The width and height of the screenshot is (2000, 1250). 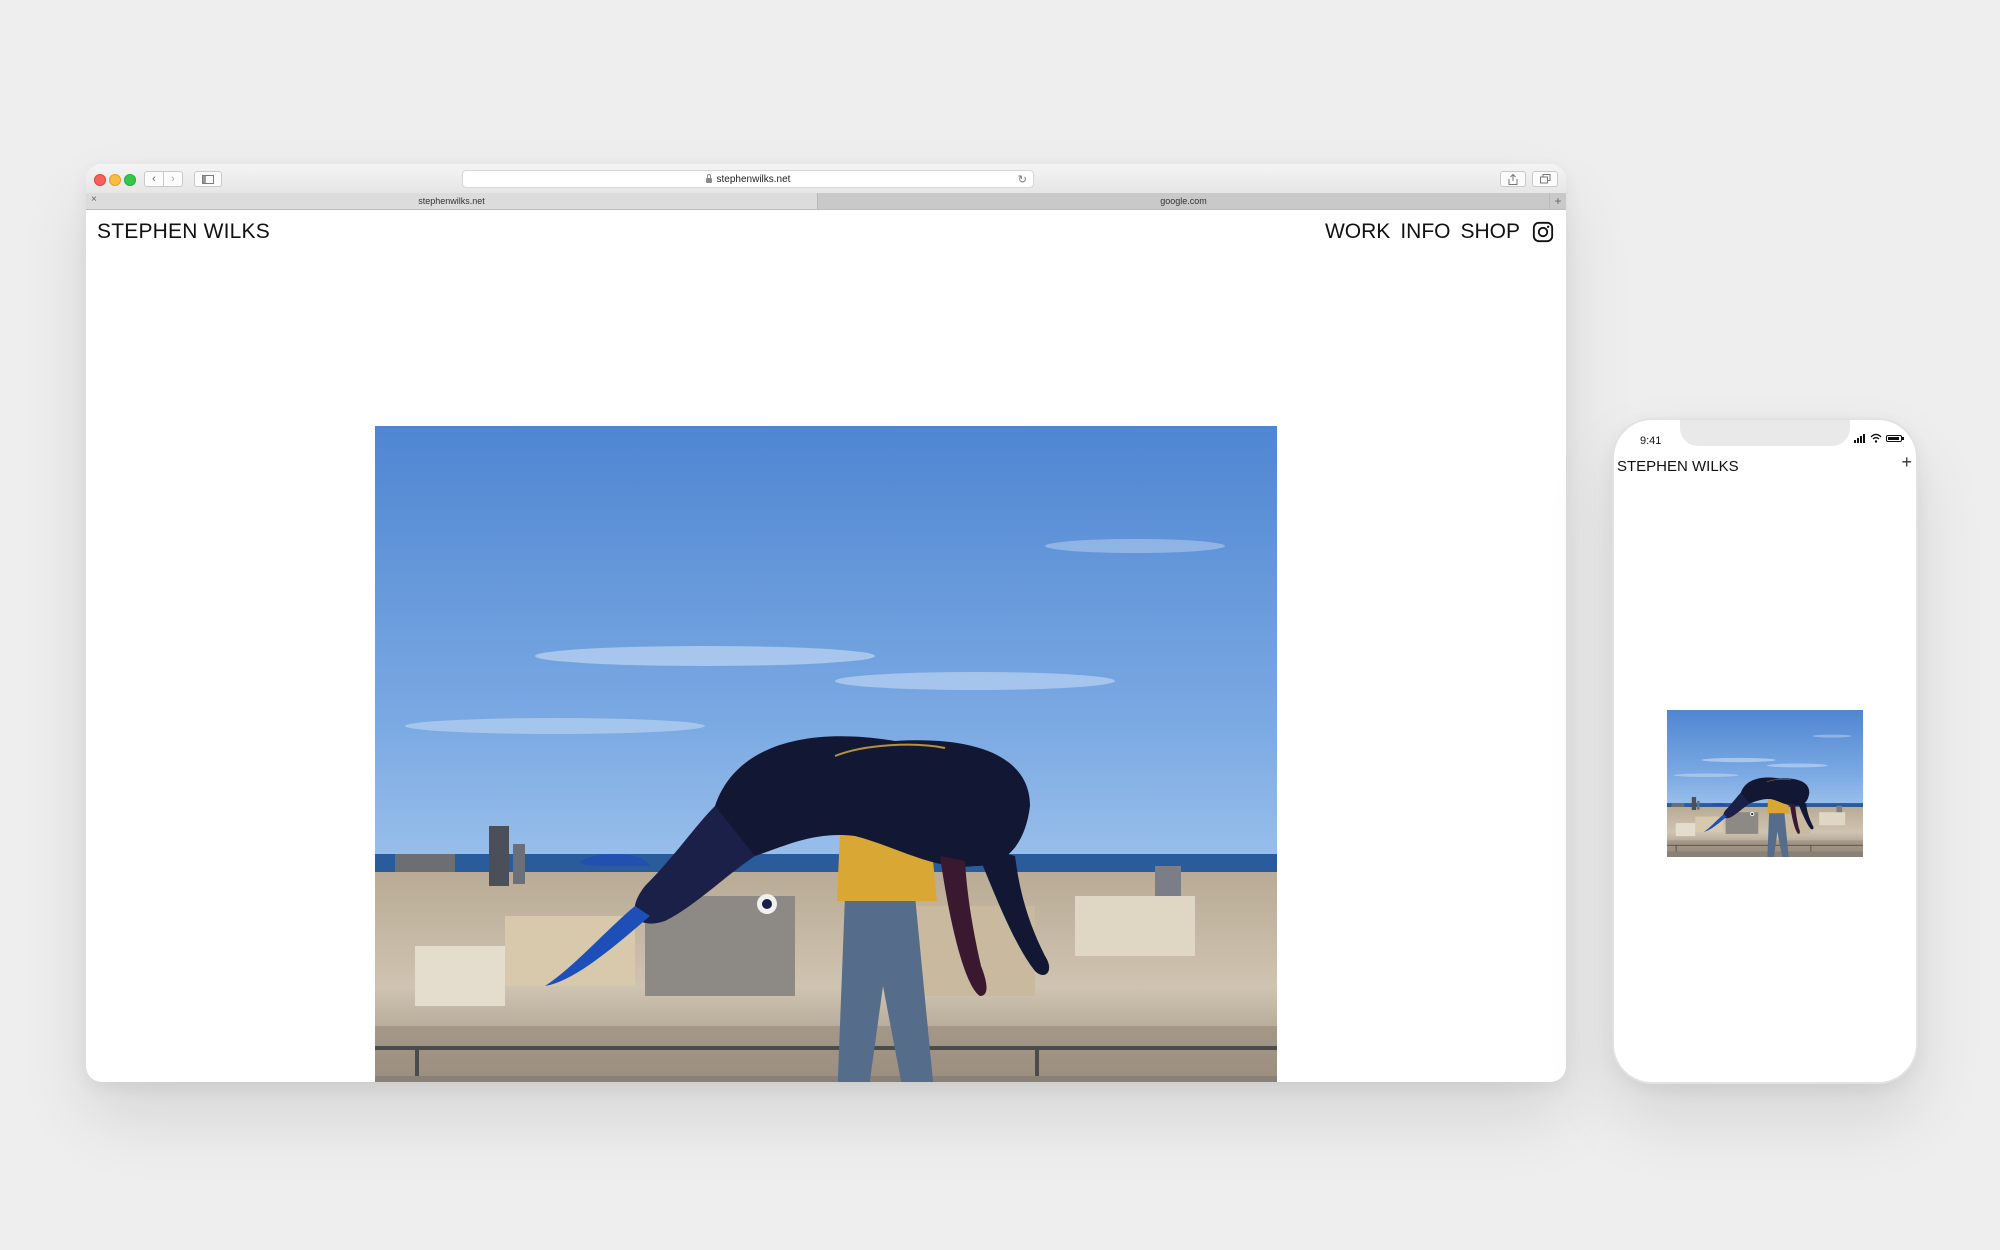 I want to click on close-window-button, so click(x=100, y=180).